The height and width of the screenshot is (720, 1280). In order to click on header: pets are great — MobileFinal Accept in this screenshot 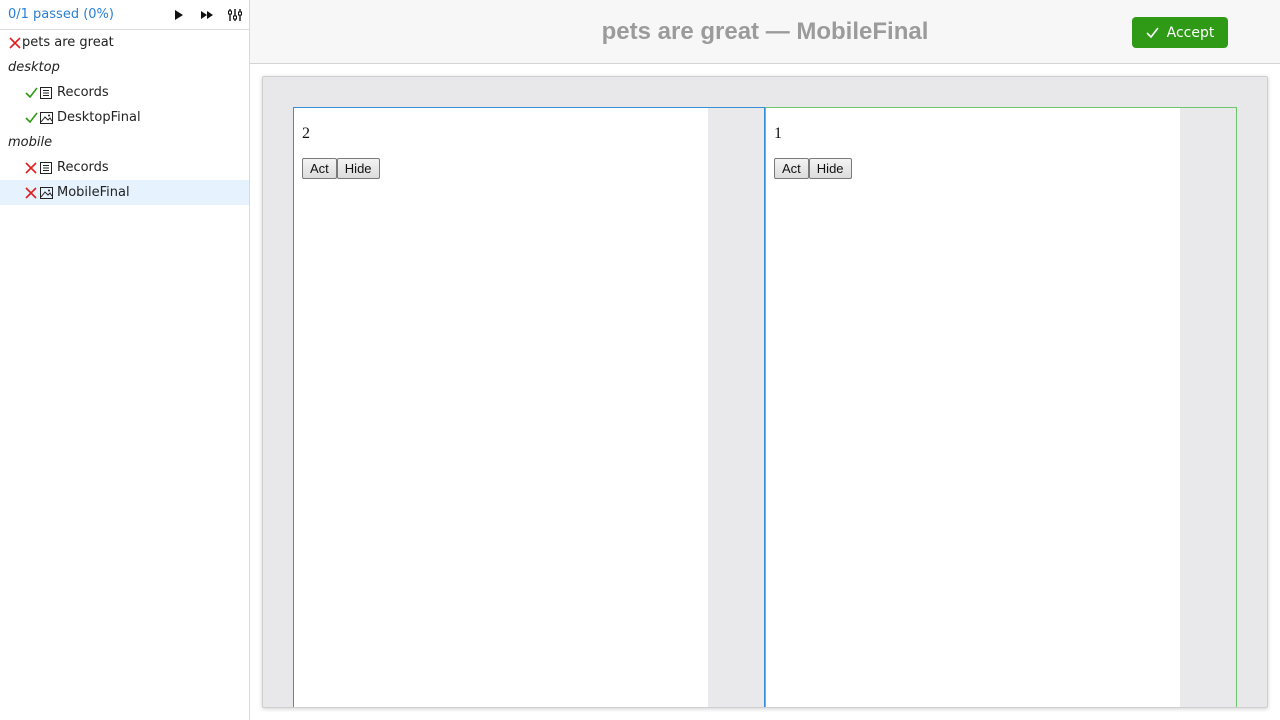, I will do `click(765, 32)`.